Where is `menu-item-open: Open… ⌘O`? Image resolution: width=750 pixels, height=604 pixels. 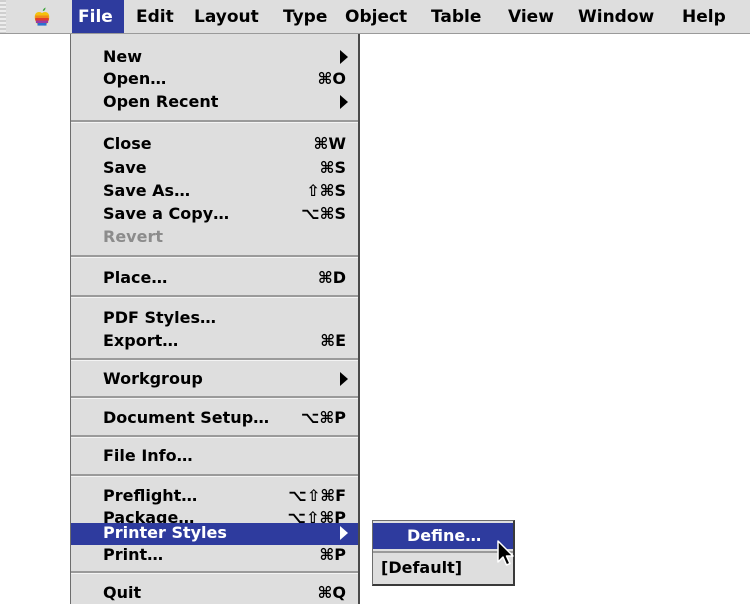
menu-item-open: Open… ⌘O is located at coordinates (214, 79).